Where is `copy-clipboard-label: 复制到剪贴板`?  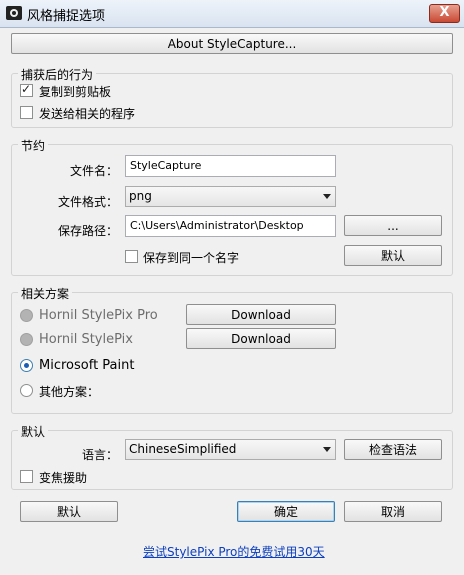 copy-clipboard-label: 复制到剪贴板 is located at coordinates (75, 92).